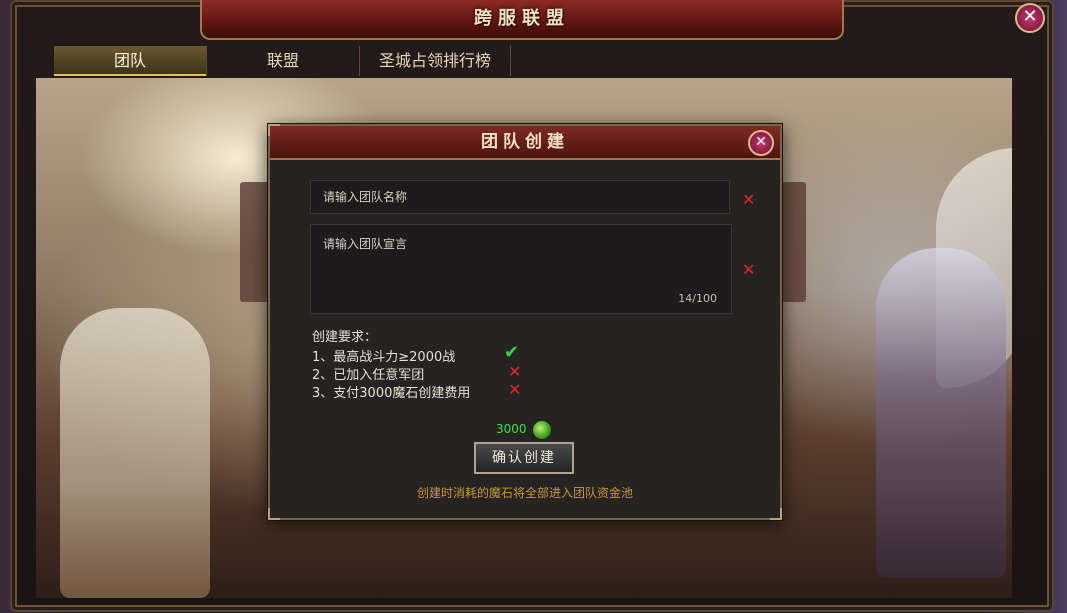  I want to click on name-invalid-icon: ✕, so click(749, 199).